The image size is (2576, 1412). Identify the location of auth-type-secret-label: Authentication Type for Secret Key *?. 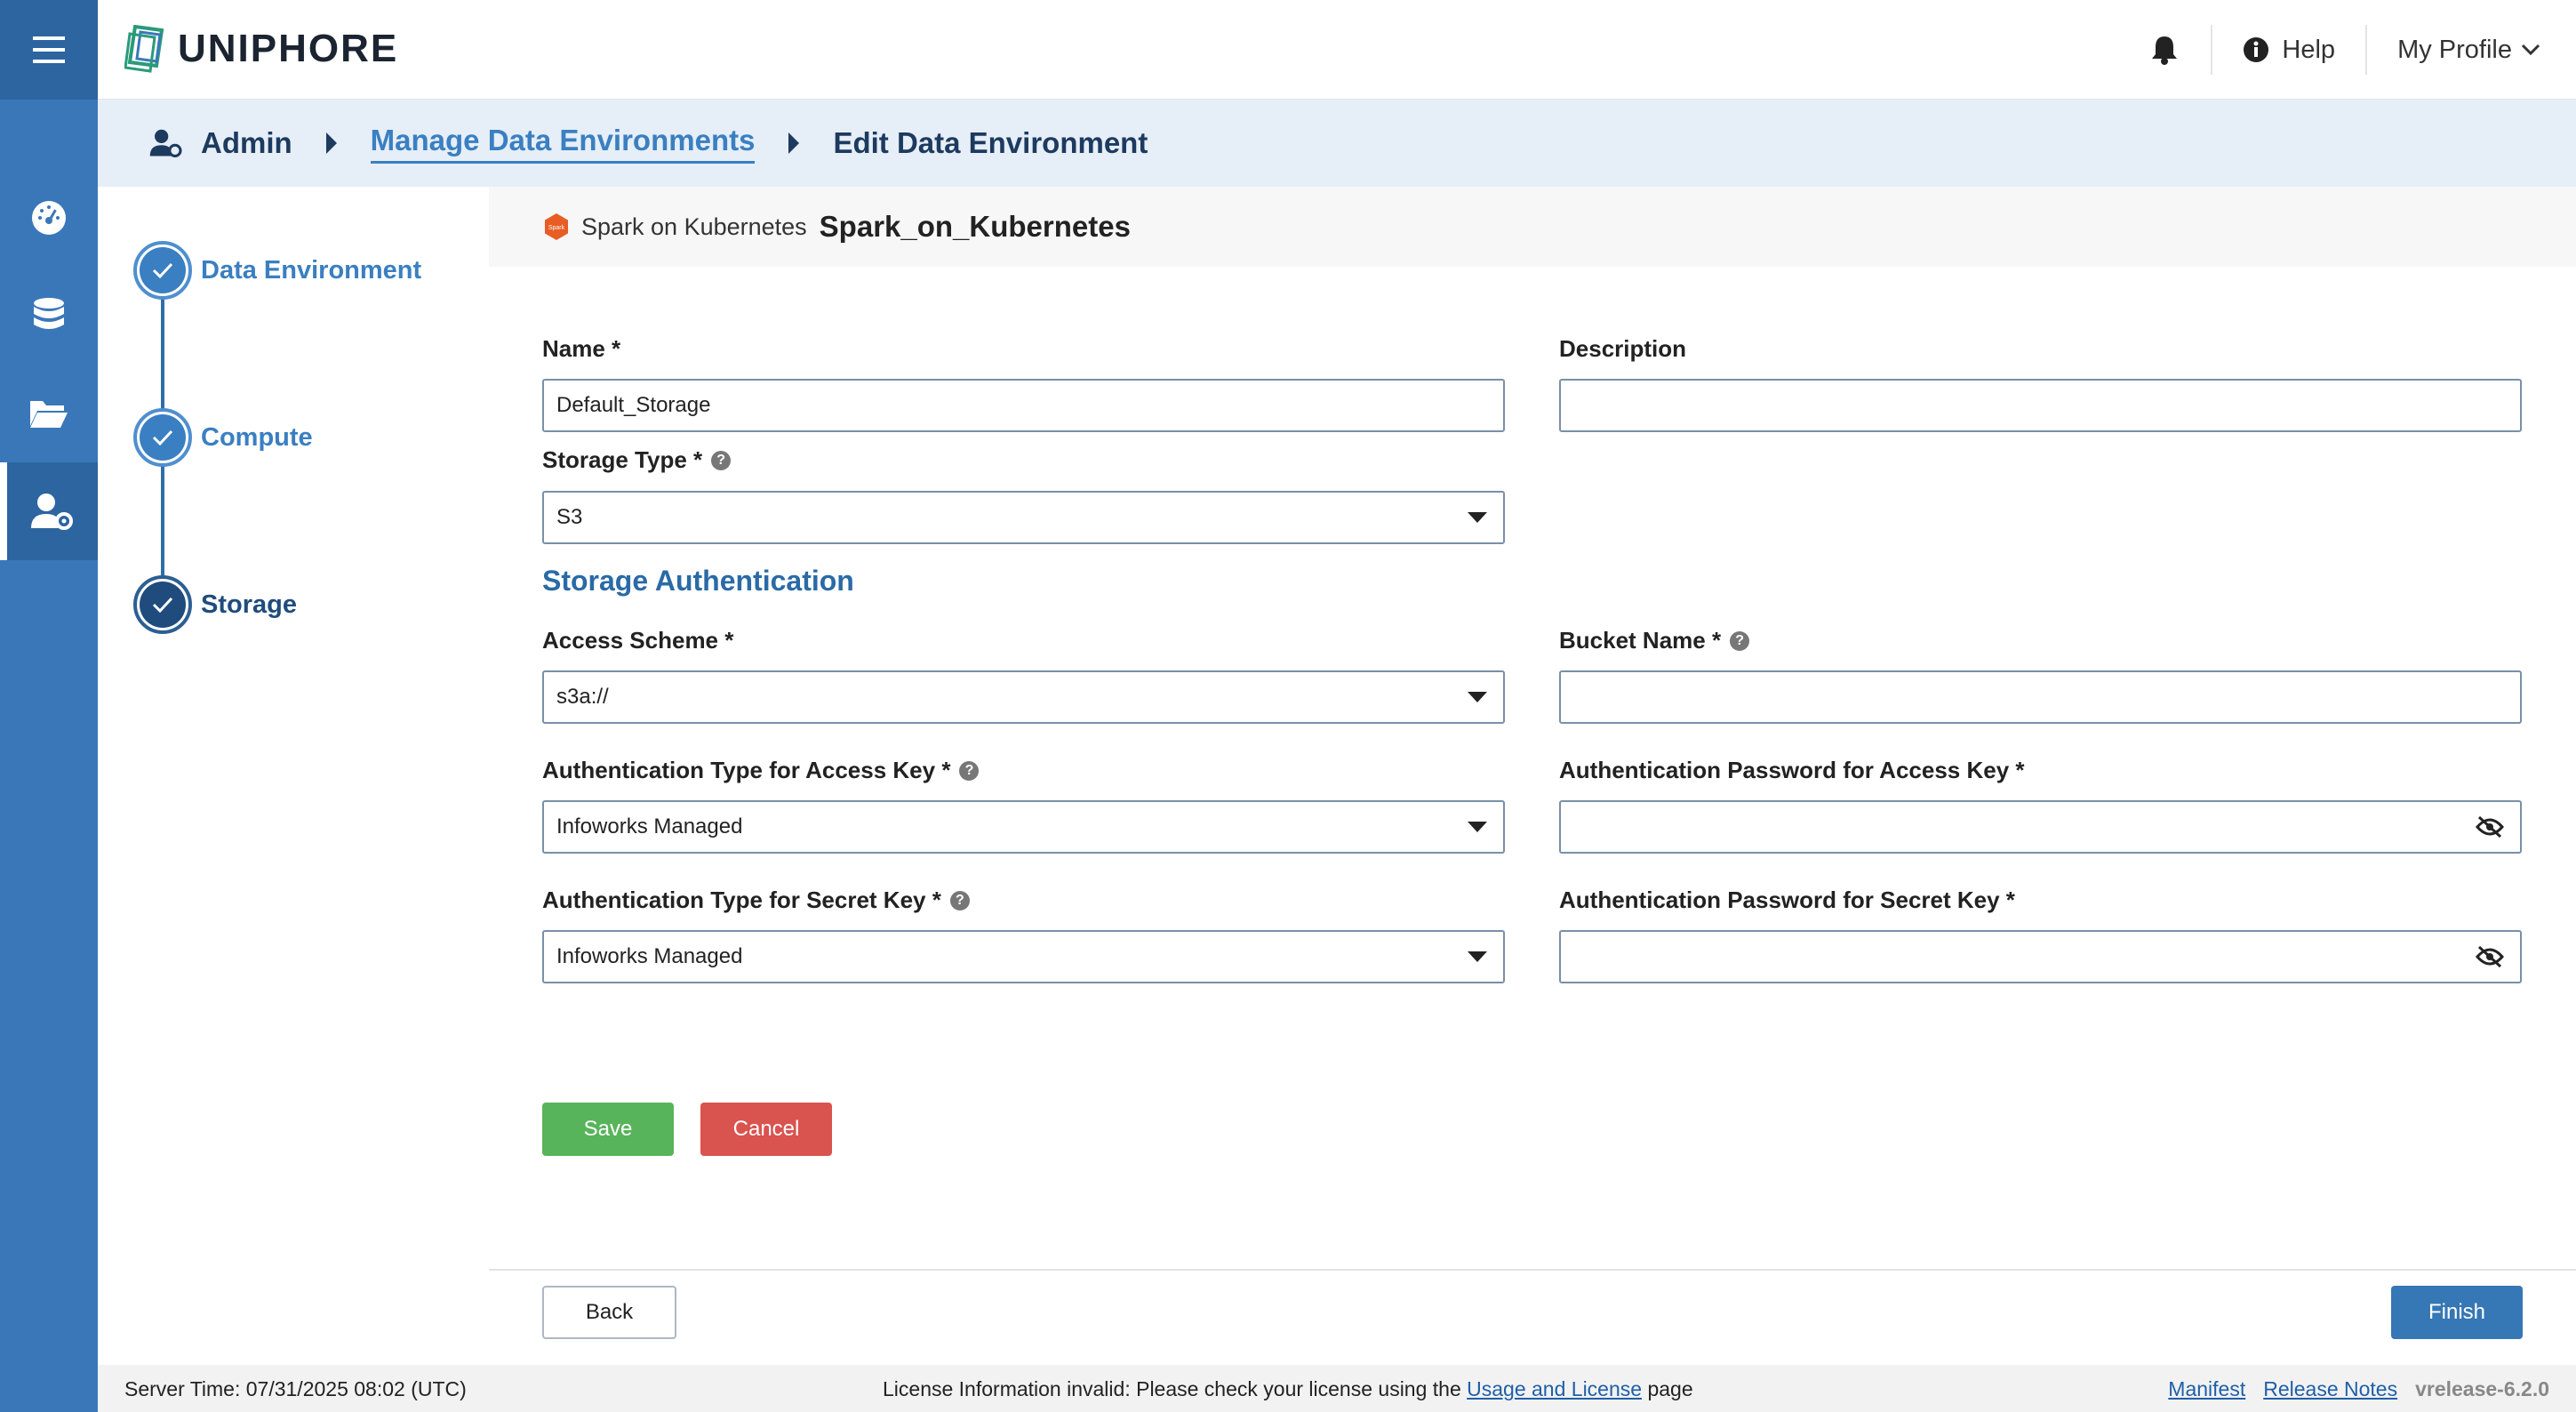
(756, 900).